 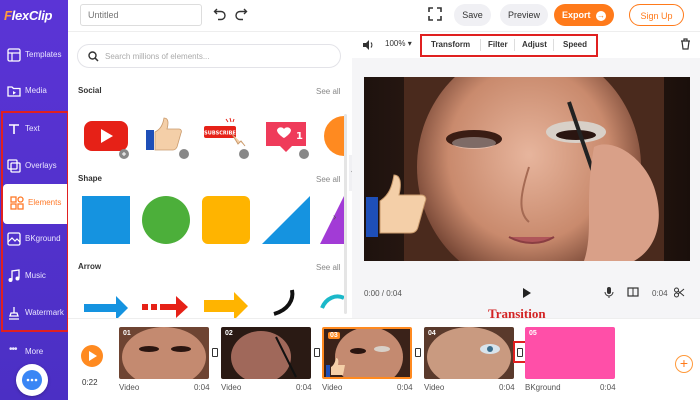 I want to click on sidebar-item-templates: Templates, so click(x=34, y=56).